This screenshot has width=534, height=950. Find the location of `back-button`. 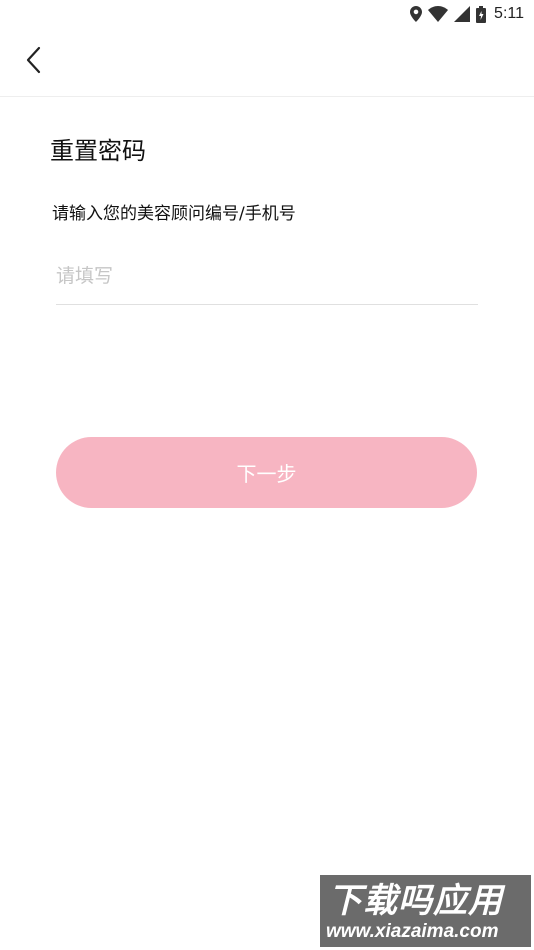

back-button is located at coordinates (34, 62).